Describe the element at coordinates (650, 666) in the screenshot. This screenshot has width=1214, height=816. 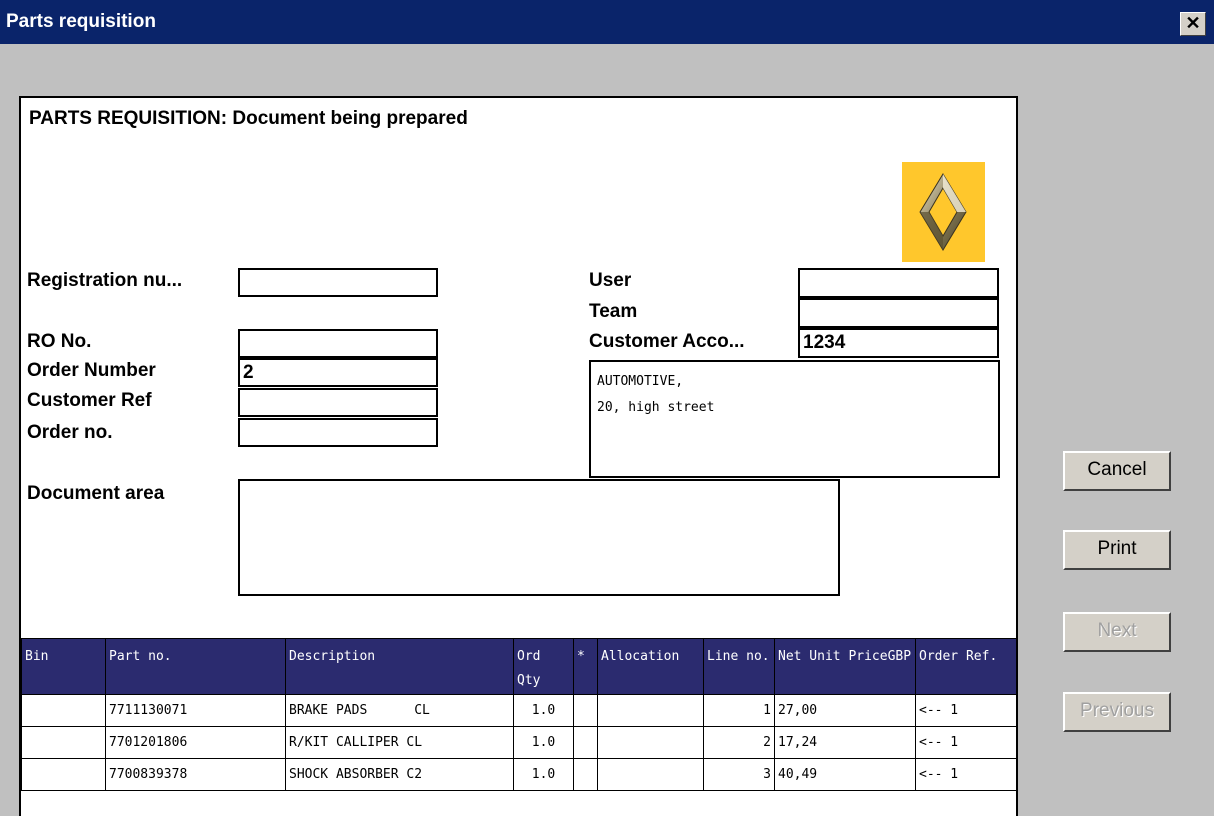
I see `col-header-allocation: Allocation` at that location.